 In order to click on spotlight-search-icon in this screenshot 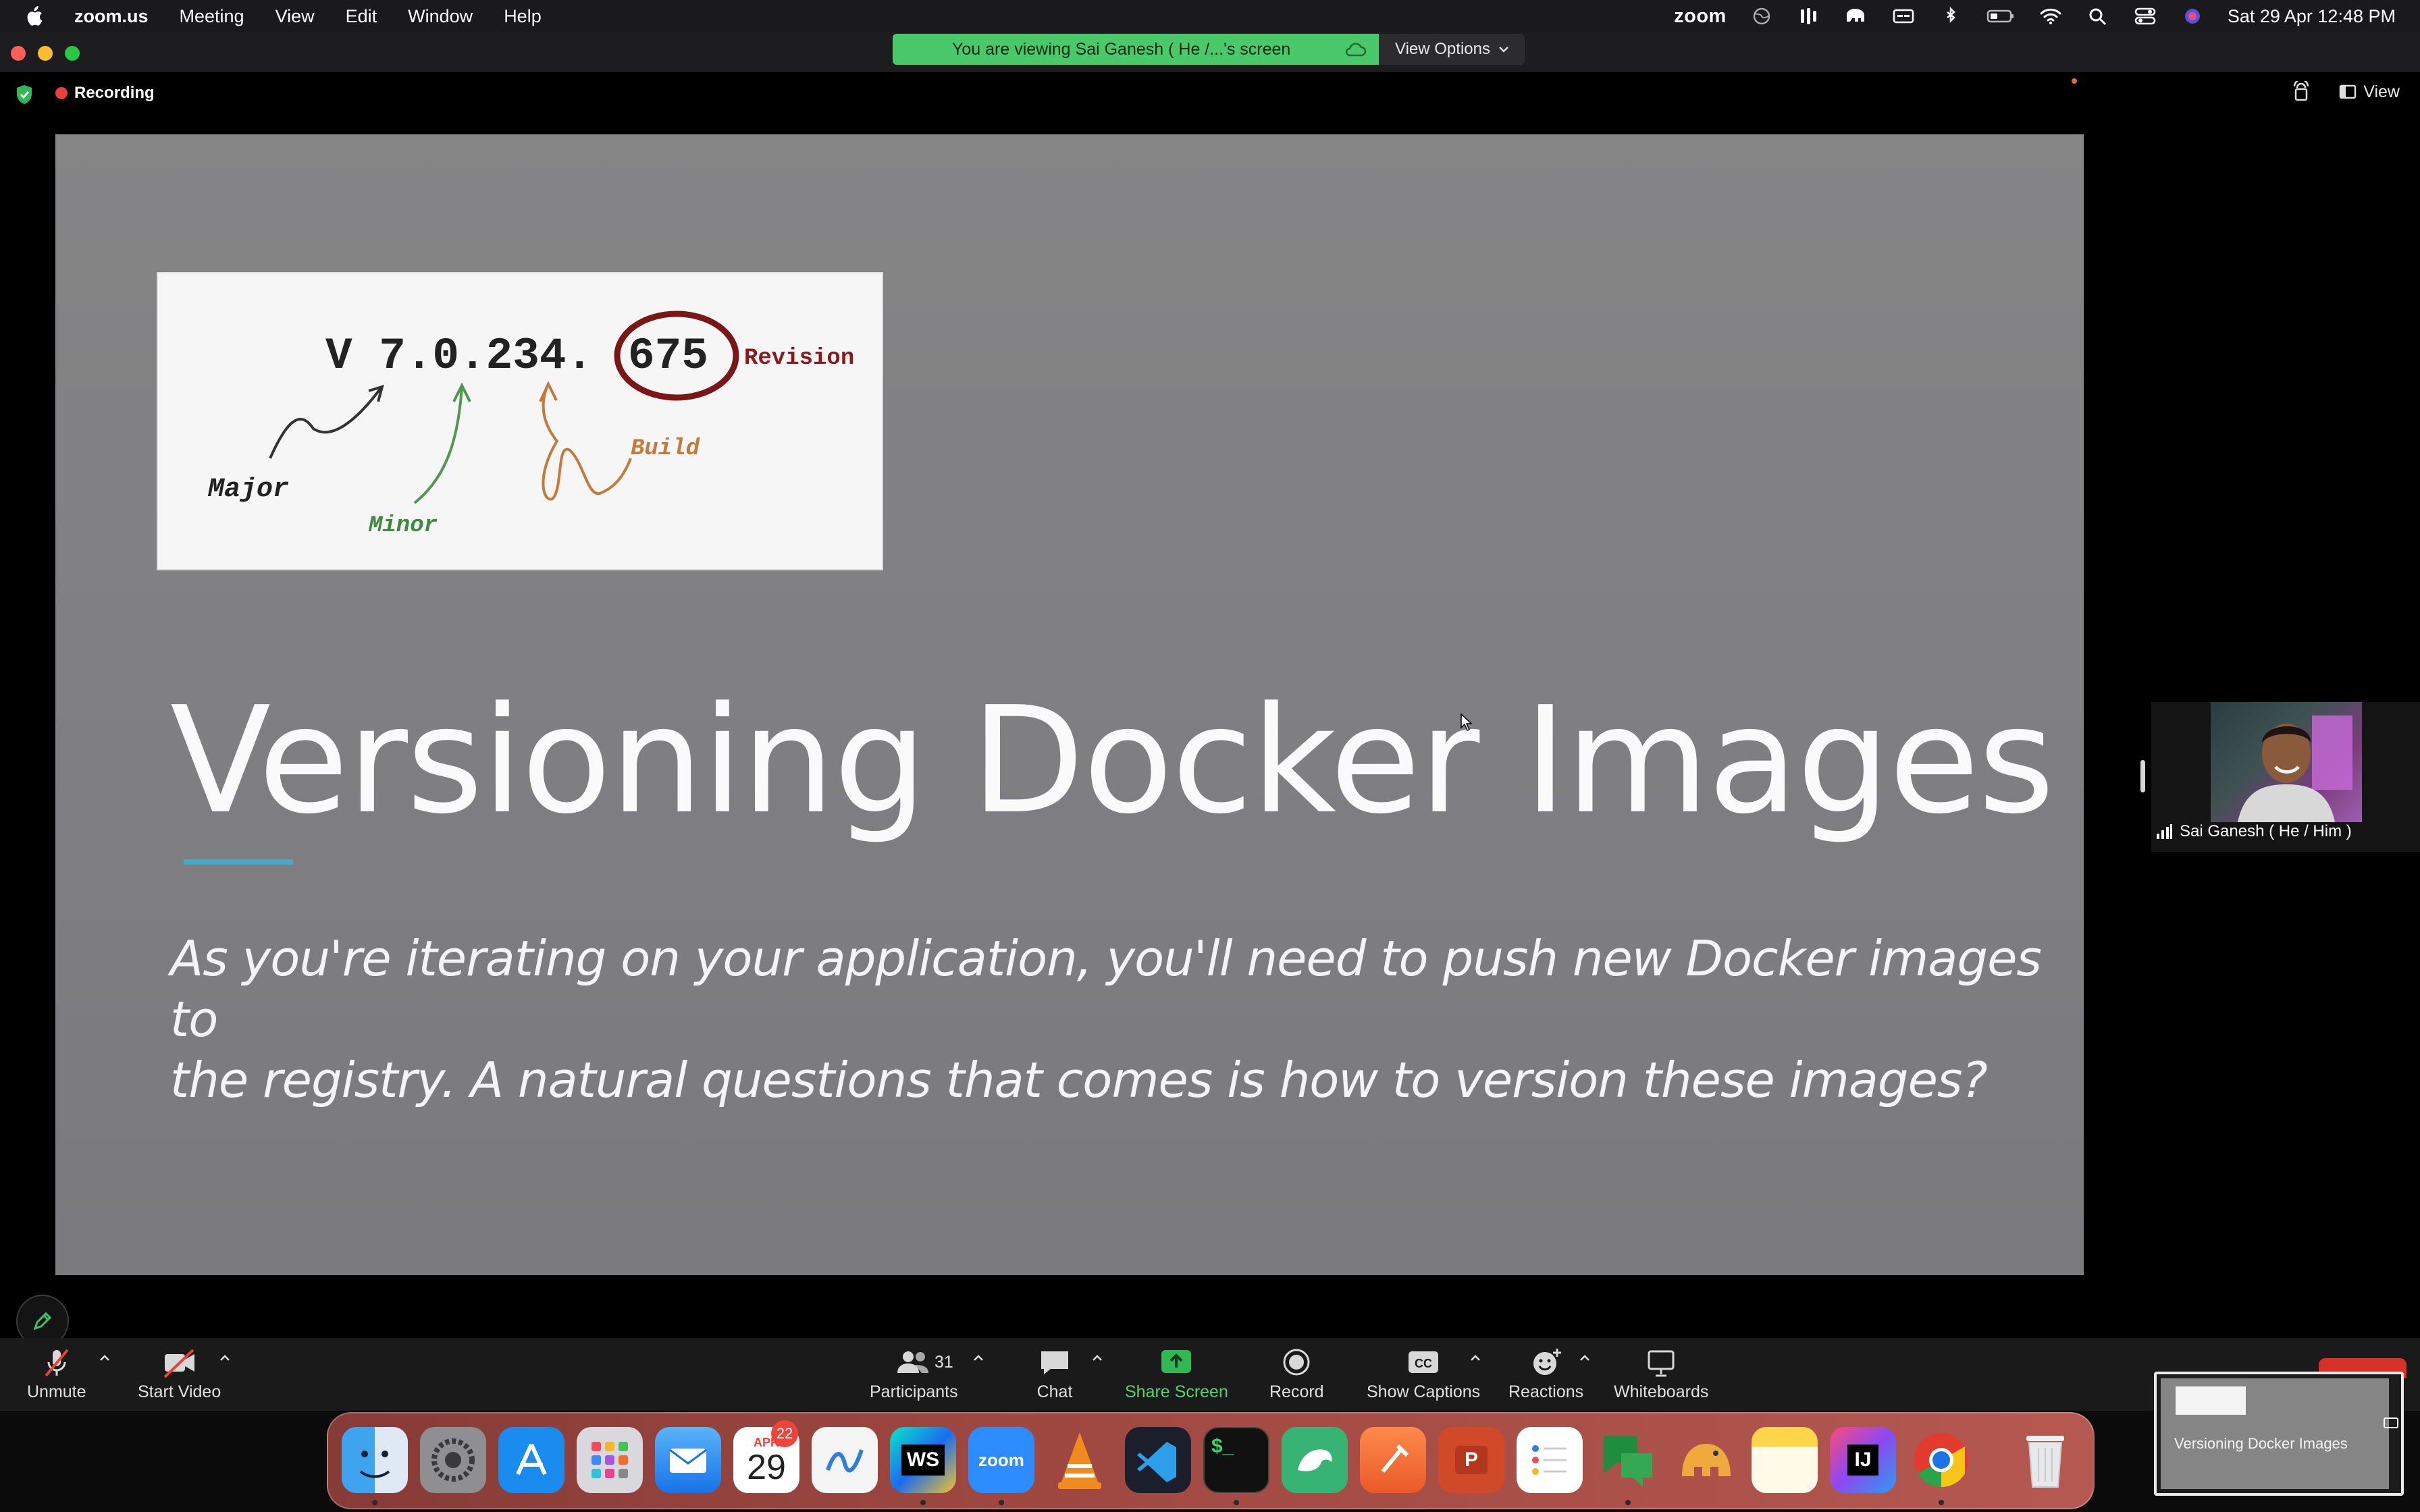, I will do `click(2098, 16)`.